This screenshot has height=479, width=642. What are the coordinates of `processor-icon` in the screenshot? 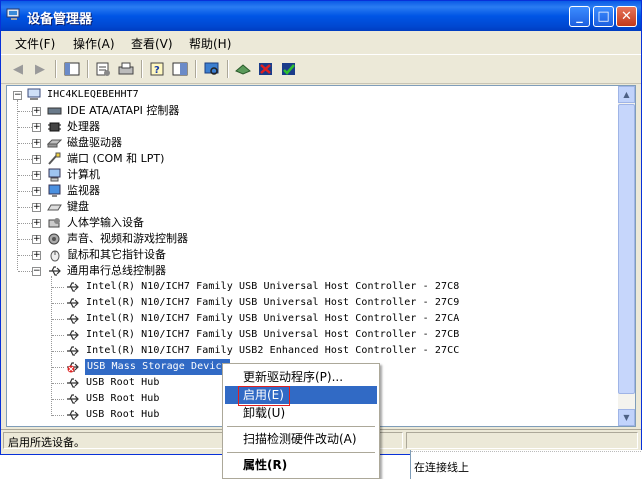 It's located at (54, 127).